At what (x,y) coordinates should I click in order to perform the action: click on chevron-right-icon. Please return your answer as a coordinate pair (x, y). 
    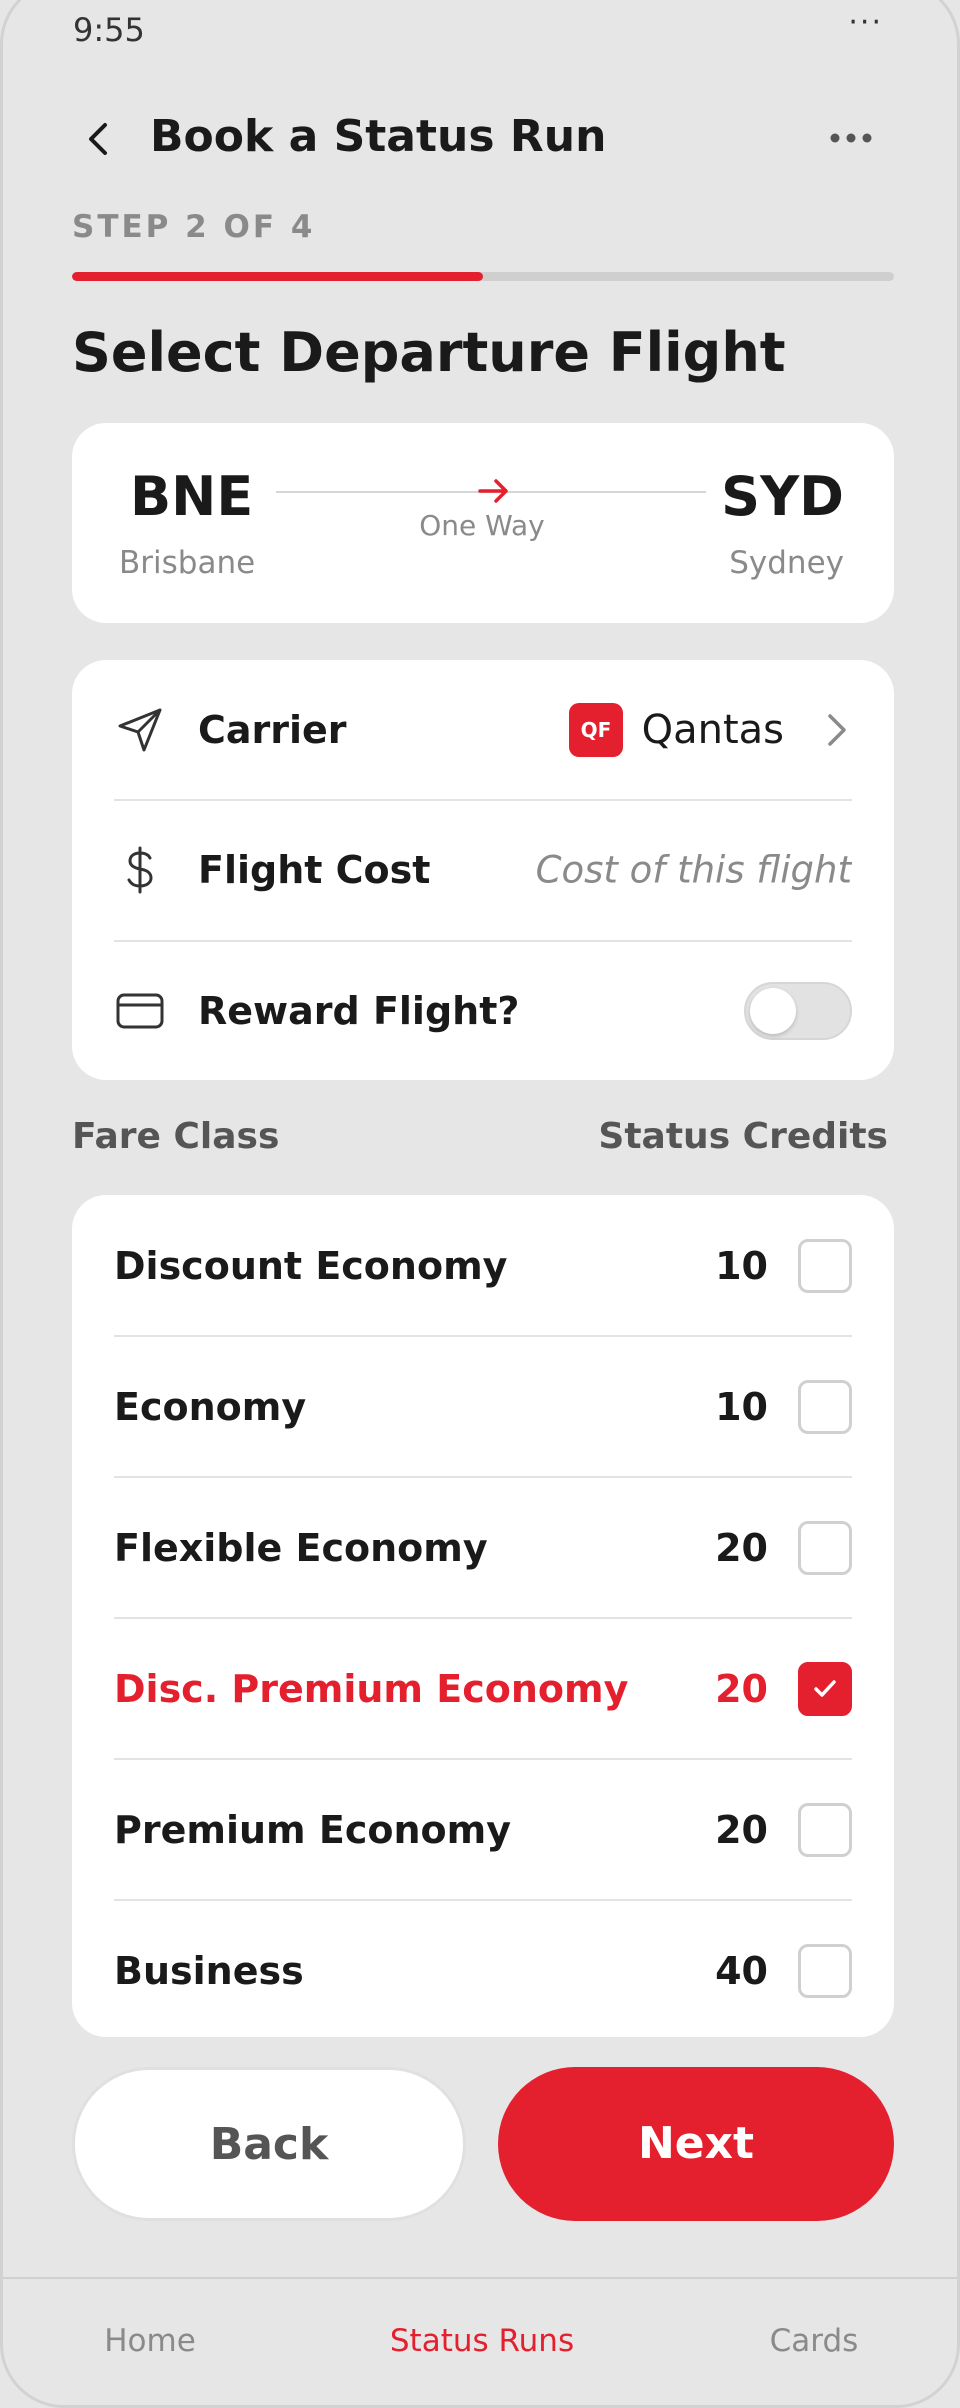
    Looking at the image, I should click on (837, 730).